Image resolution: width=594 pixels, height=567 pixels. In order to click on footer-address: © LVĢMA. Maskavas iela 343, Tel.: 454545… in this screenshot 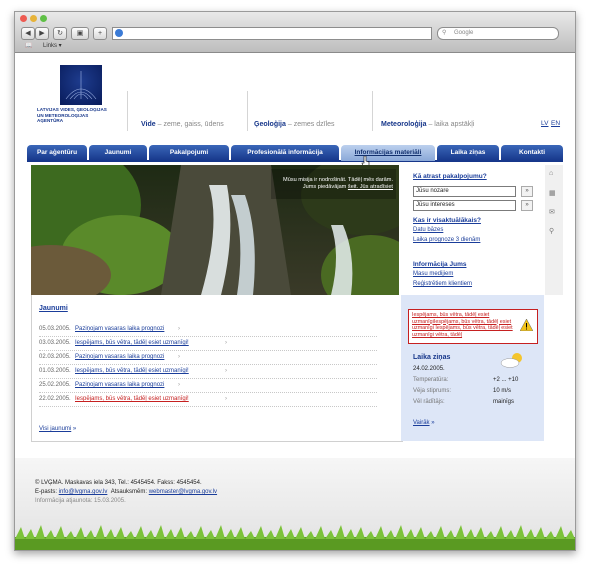, I will do `click(118, 483)`.